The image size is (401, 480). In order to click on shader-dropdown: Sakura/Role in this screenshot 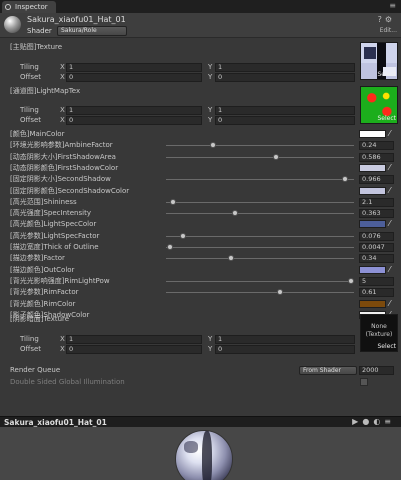, I will do `click(92, 31)`.